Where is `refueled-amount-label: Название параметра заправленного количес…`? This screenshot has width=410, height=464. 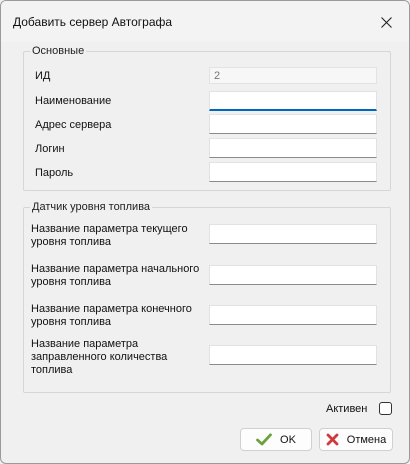 refueled-amount-label: Название параметра заправленного количес… is located at coordinates (99, 357).